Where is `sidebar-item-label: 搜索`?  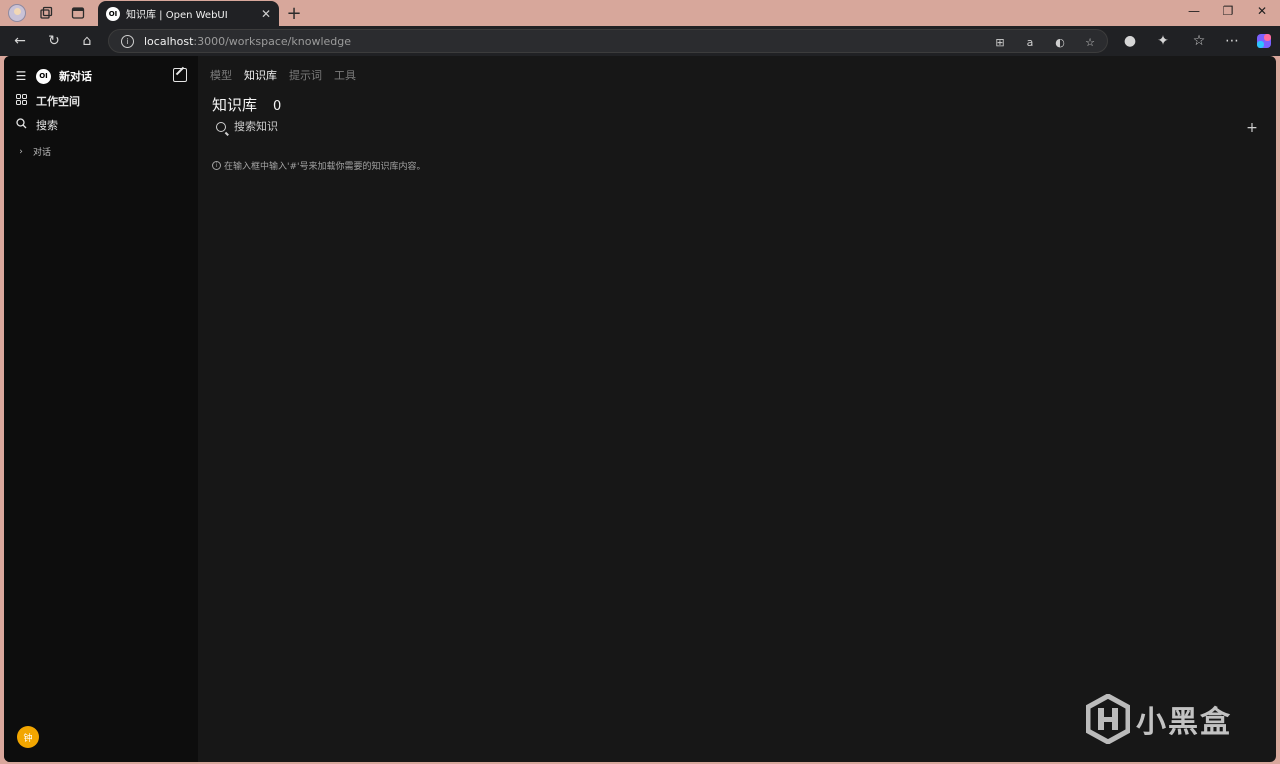 sidebar-item-label: 搜索 is located at coordinates (47, 125).